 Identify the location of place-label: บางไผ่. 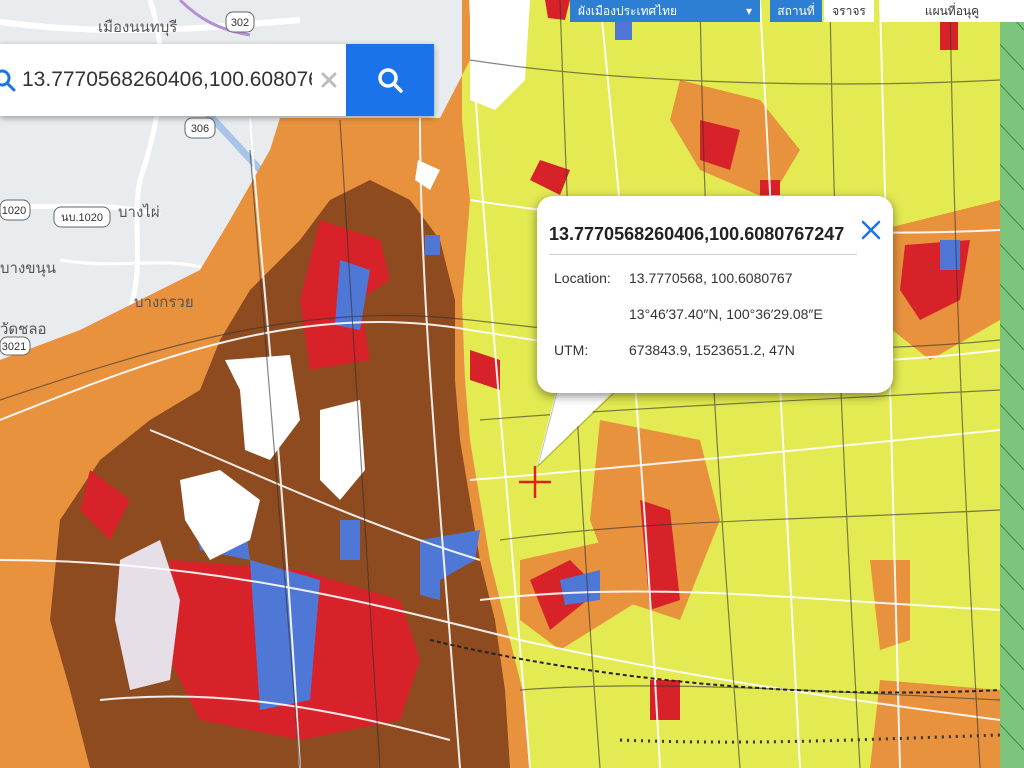
(139, 212).